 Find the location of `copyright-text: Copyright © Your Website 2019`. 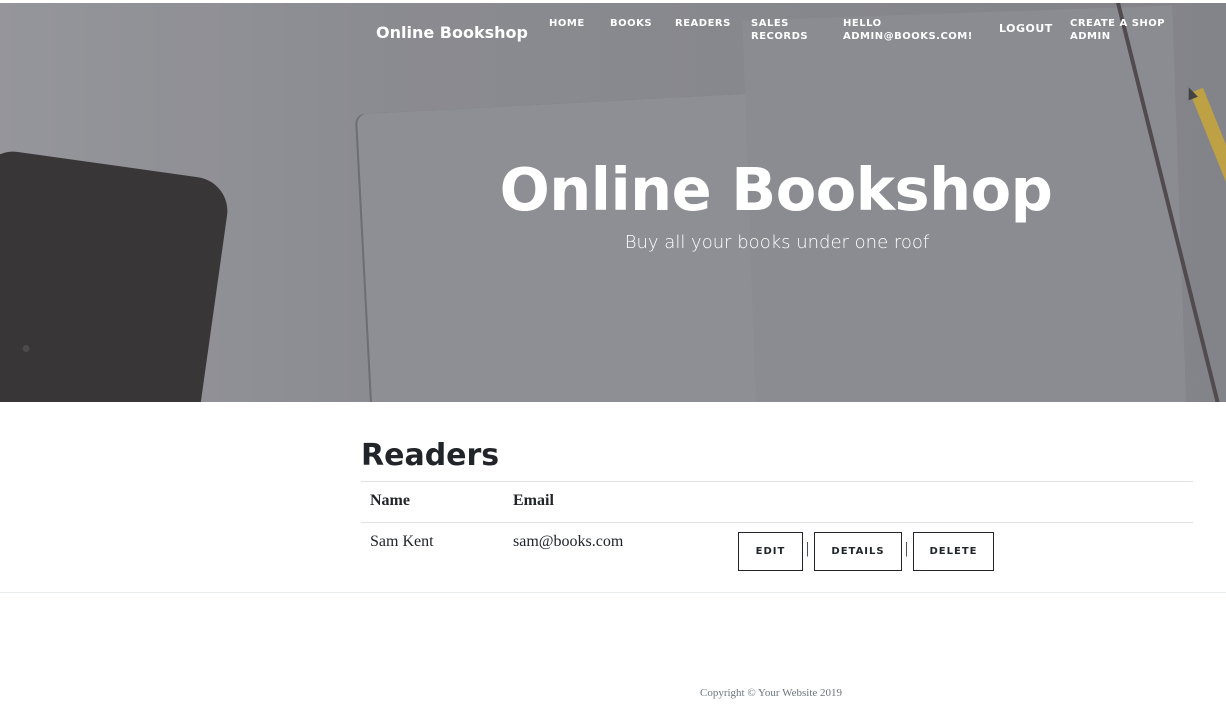

copyright-text: Copyright © Your Website 2019 is located at coordinates (771, 693).